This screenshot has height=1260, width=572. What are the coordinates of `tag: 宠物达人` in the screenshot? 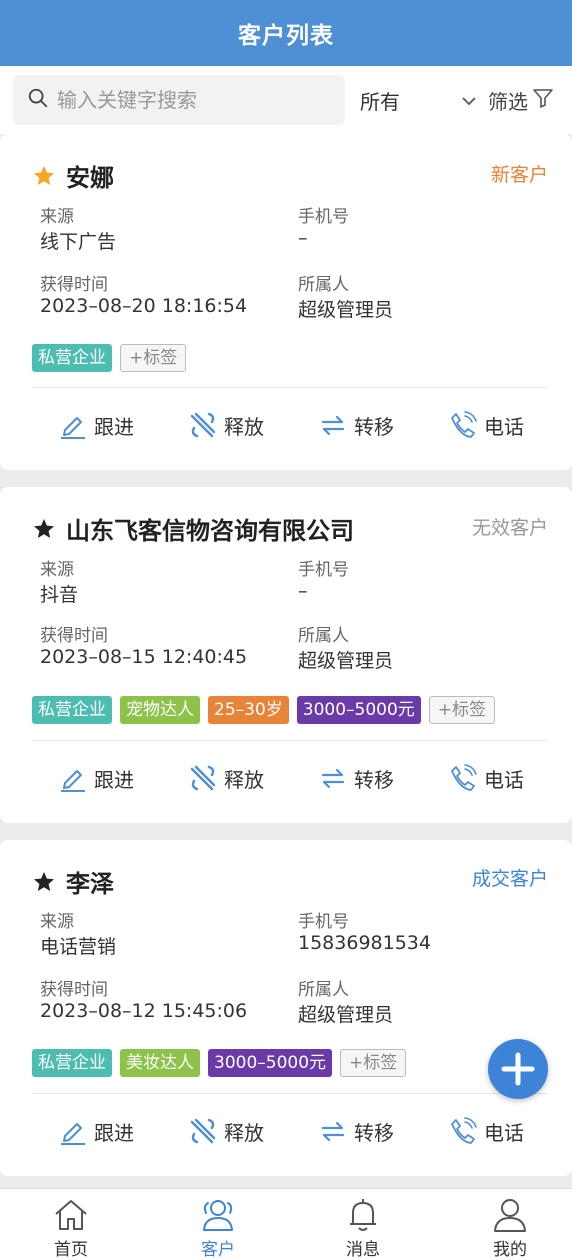 It's located at (160, 710).